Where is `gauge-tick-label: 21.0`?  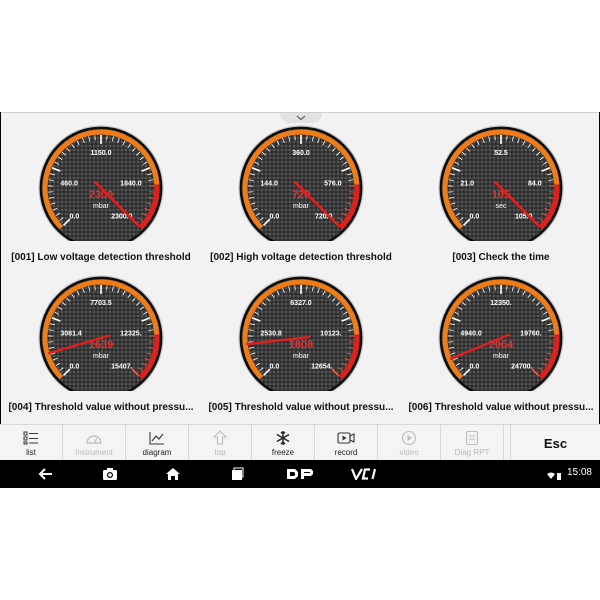
gauge-tick-label: 21.0 is located at coordinates (467, 183).